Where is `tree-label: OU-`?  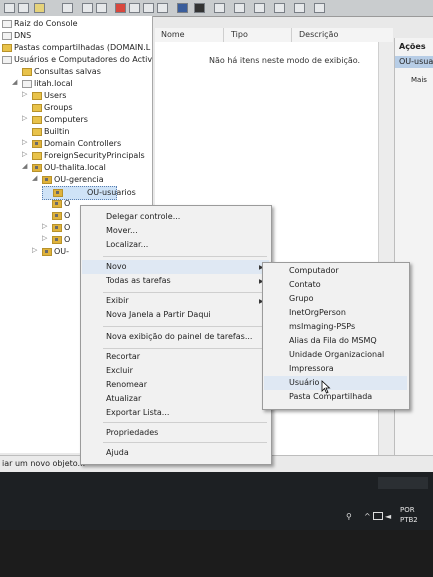 tree-label: OU- is located at coordinates (62, 251).